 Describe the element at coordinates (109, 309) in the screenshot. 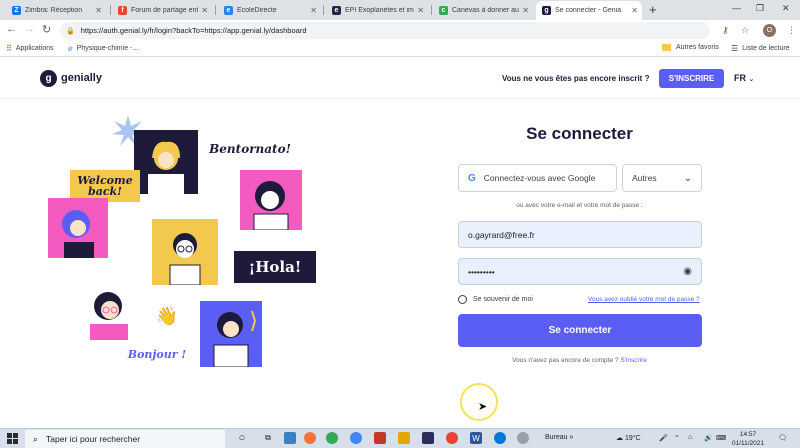

I see `avatar-tile-glasses-woman` at that location.